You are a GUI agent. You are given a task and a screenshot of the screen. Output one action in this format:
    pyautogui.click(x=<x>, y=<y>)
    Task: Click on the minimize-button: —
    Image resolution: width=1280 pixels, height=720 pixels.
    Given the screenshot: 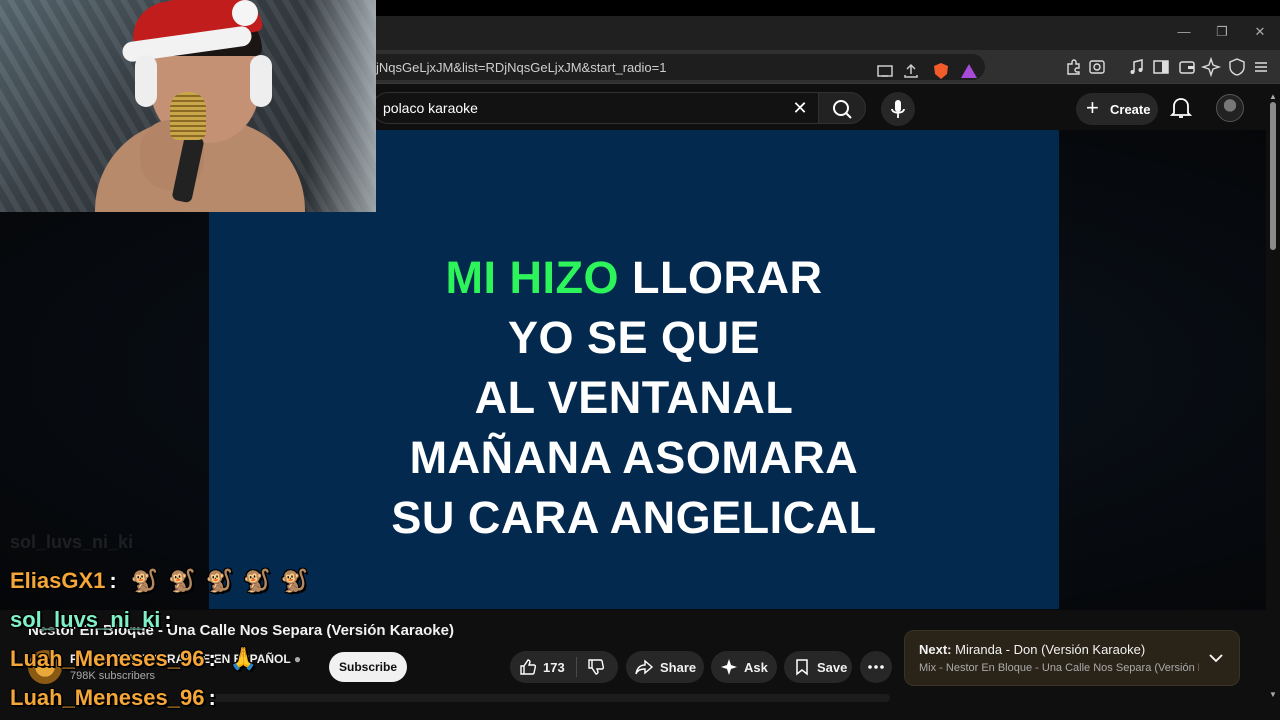 What is the action you would take?
    pyautogui.click(x=1184, y=32)
    